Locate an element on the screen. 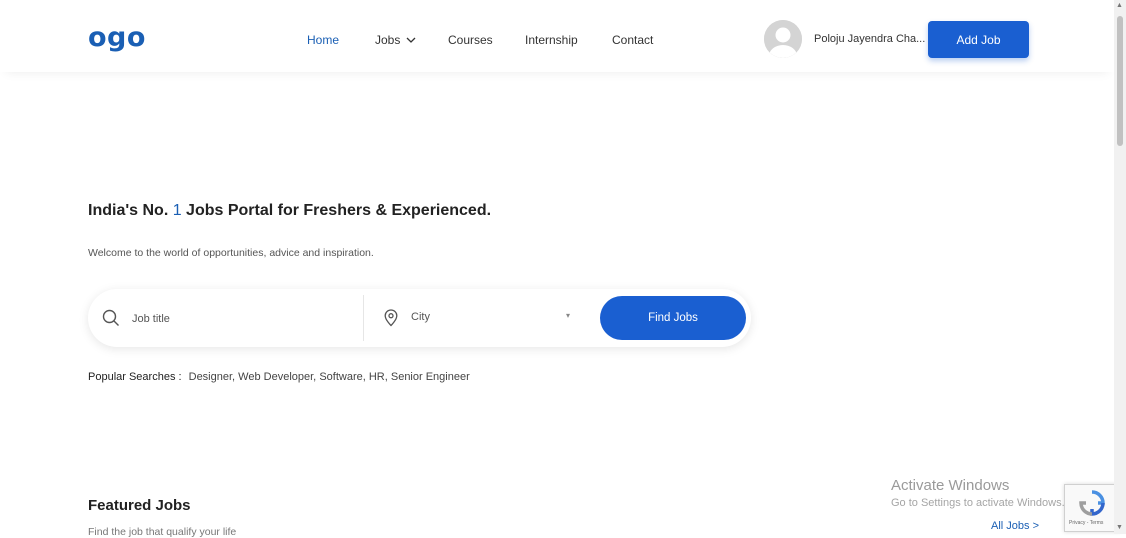 The image size is (1126, 538). activate-windows-subtitle: Go to Settings to activate Windows. is located at coordinates (978, 503).